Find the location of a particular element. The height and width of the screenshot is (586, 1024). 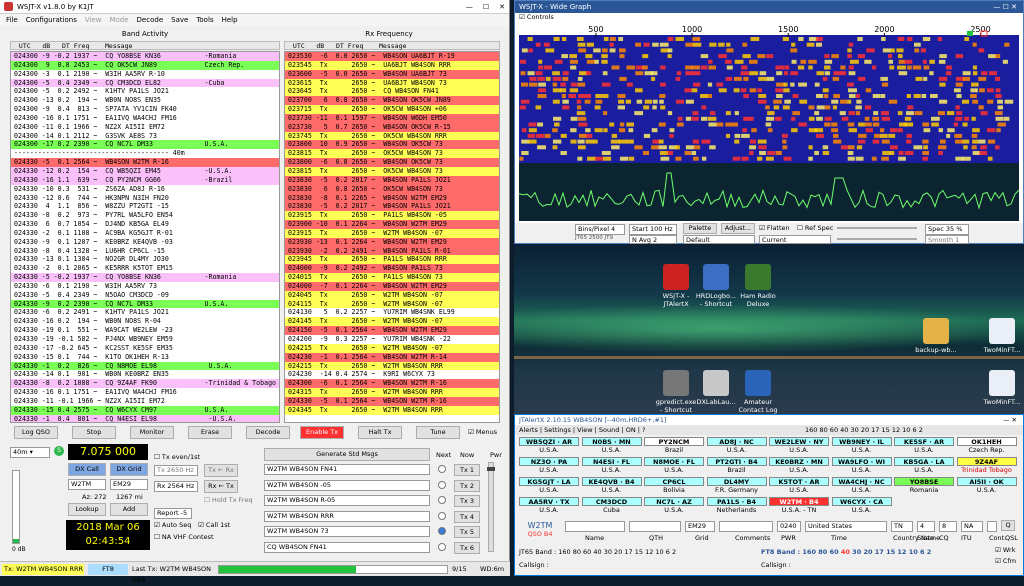

message-row: 024300 -14 0.1 2112 ~ G3SVK AE8S 73 is located at coordinates (145, 136).